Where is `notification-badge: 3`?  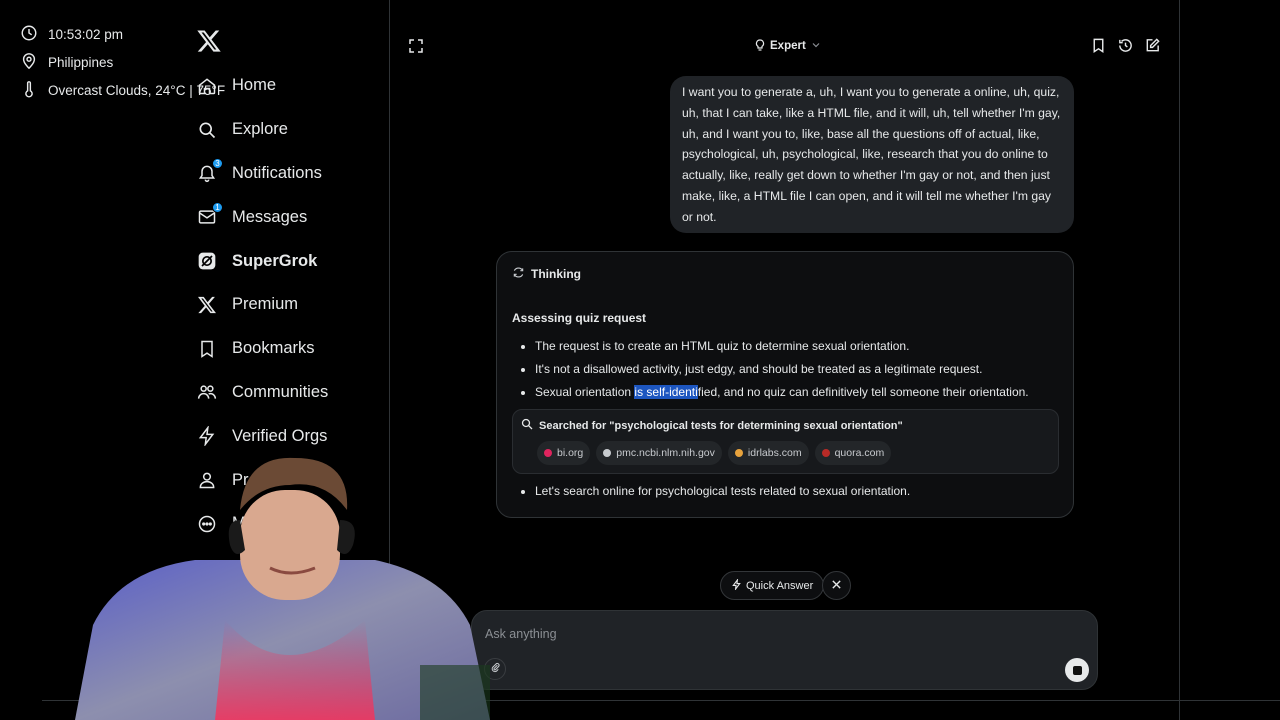
notification-badge: 3 is located at coordinates (217, 164).